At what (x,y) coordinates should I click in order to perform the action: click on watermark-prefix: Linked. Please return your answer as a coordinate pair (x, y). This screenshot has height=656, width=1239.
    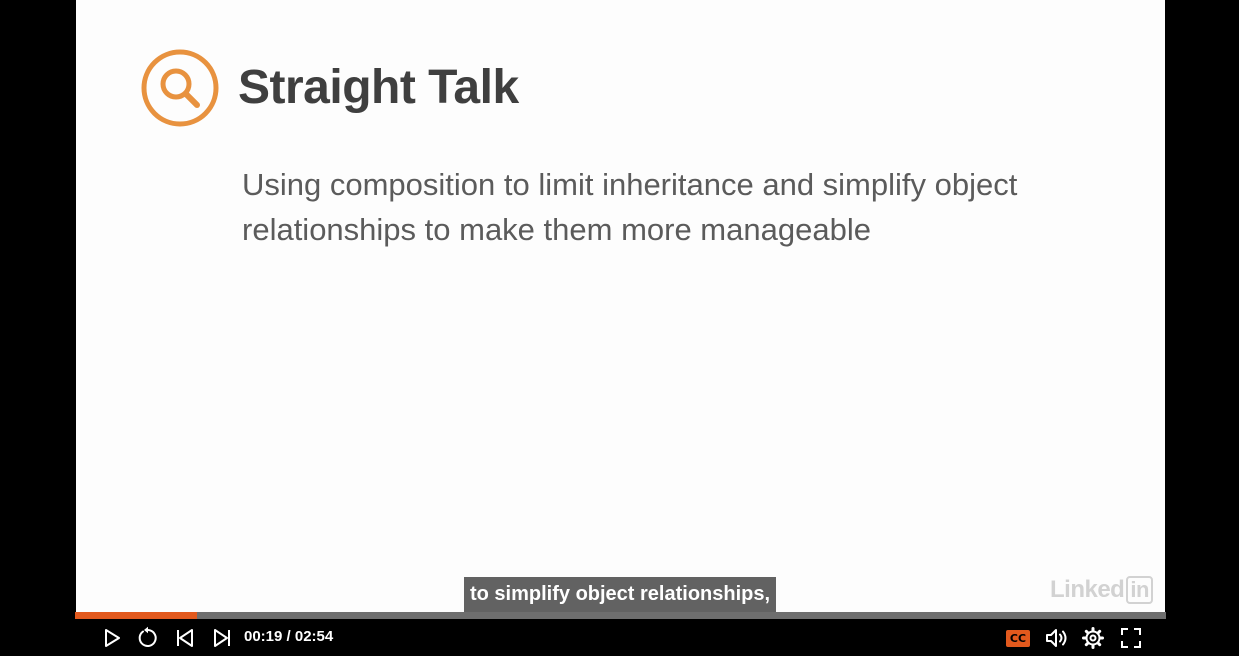
    Looking at the image, I should click on (1087, 589).